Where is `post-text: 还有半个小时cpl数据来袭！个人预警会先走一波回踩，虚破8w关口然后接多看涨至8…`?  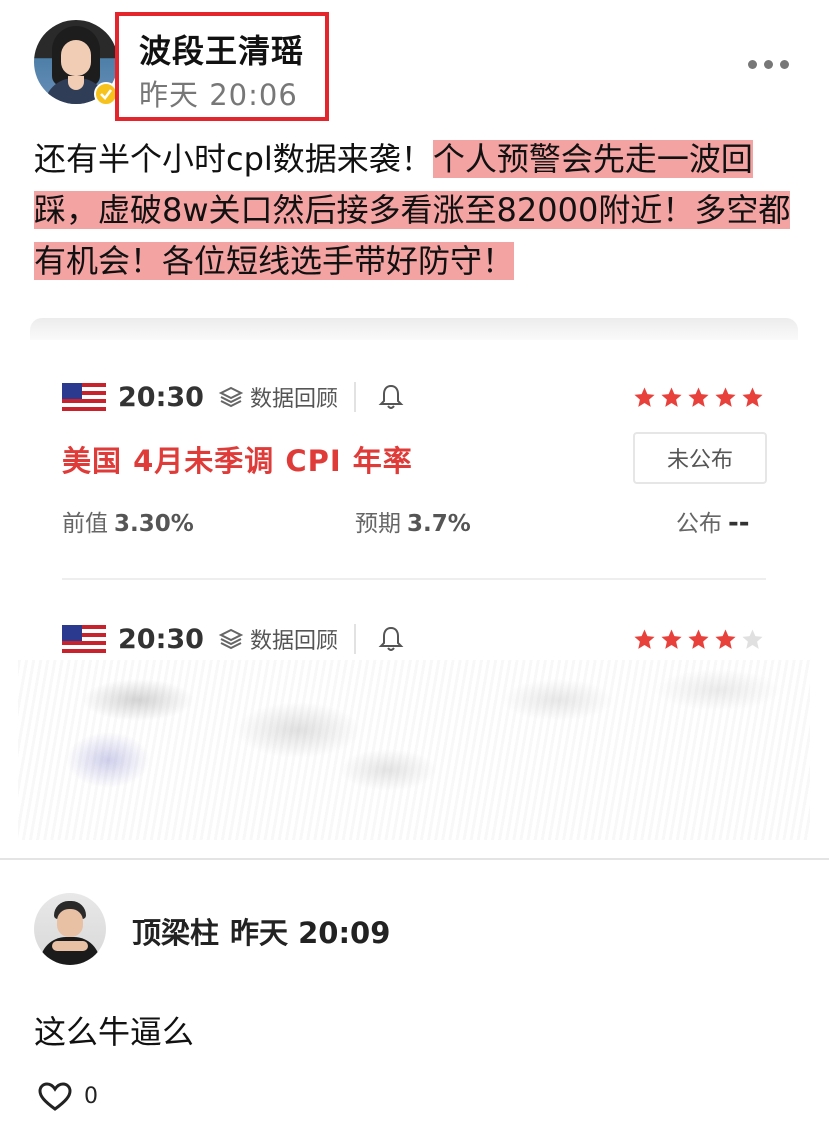 post-text: 还有半个小时cpl数据来袭！个人预警会先走一波回踩，虚破8w关口然后接多看涨至8… is located at coordinates (424, 210).